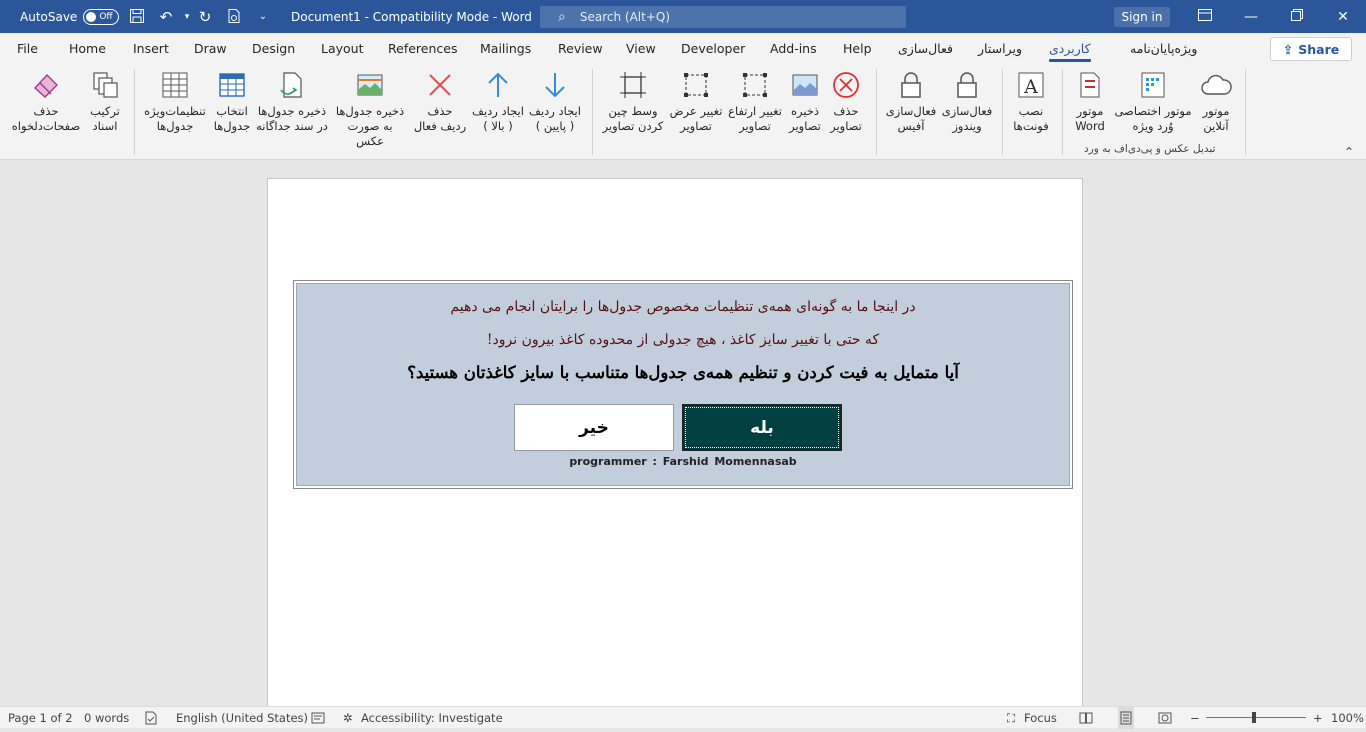  What do you see at coordinates (1165, 718) in the screenshot?
I see `web-layout-icon` at bounding box center [1165, 718].